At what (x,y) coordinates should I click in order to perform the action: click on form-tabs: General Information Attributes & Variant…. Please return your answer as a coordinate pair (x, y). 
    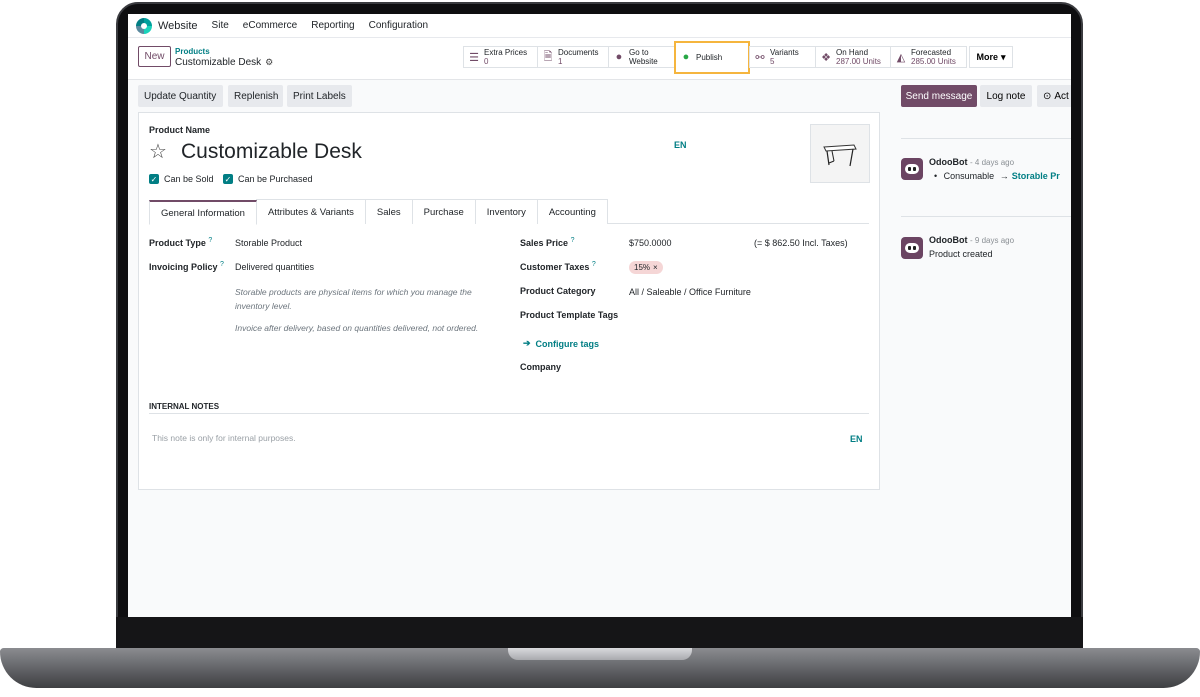
    Looking at the image, I should click on (509, 212).